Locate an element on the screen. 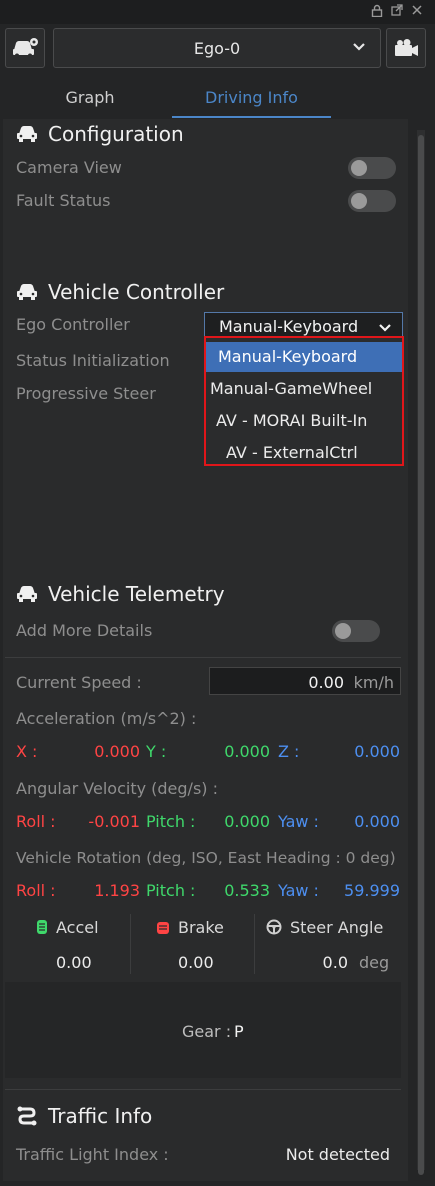 The width and height of the screenshot is (435, 1186). camera-view-label: Camera View is located at coordinates (69, 167).